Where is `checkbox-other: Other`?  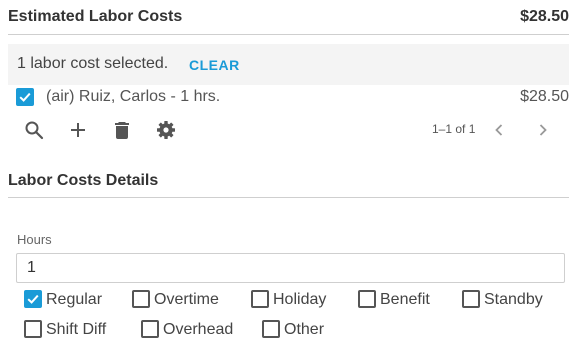 checkbox-other: Other is located at coordinates (294, 330).